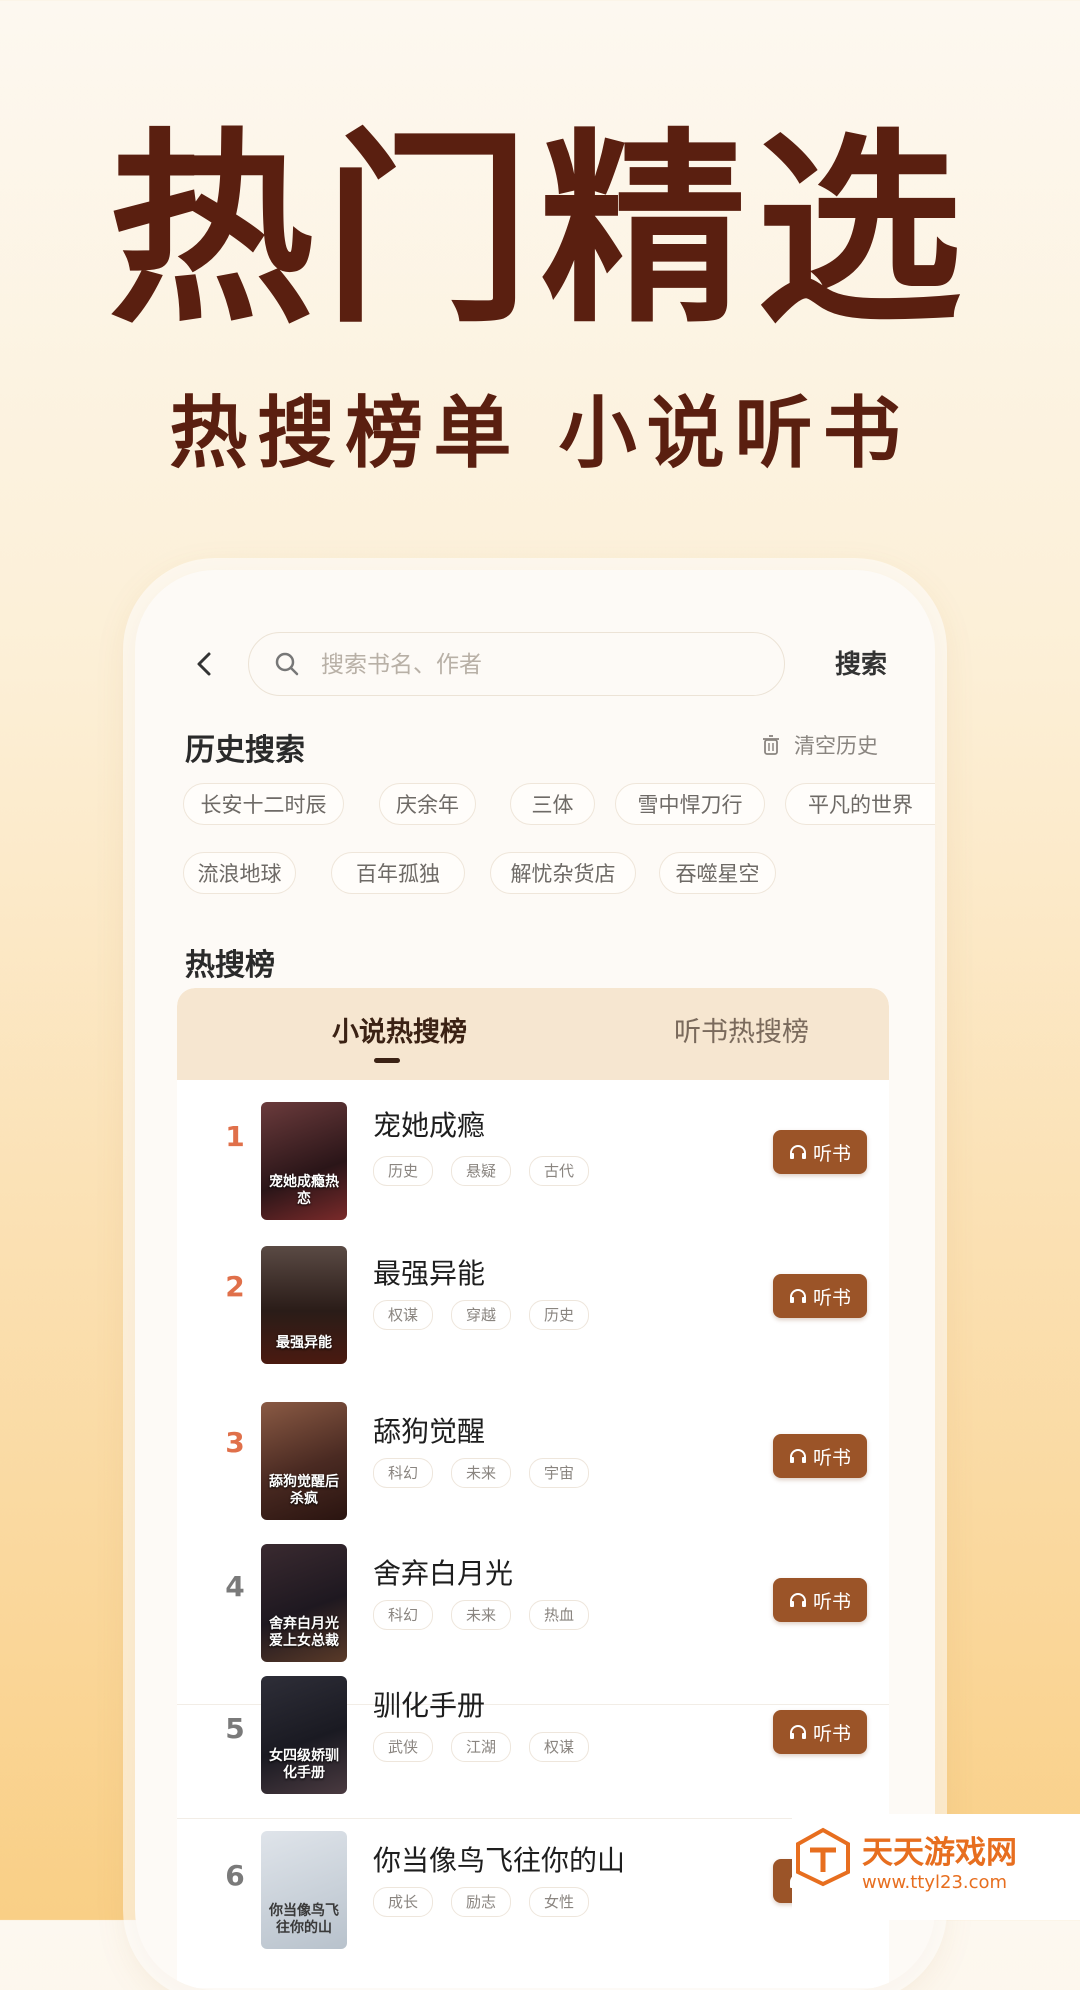  Describe the element at coordinates (539, 231) in the screenshot. I see `headline: 热门精选` at that location.